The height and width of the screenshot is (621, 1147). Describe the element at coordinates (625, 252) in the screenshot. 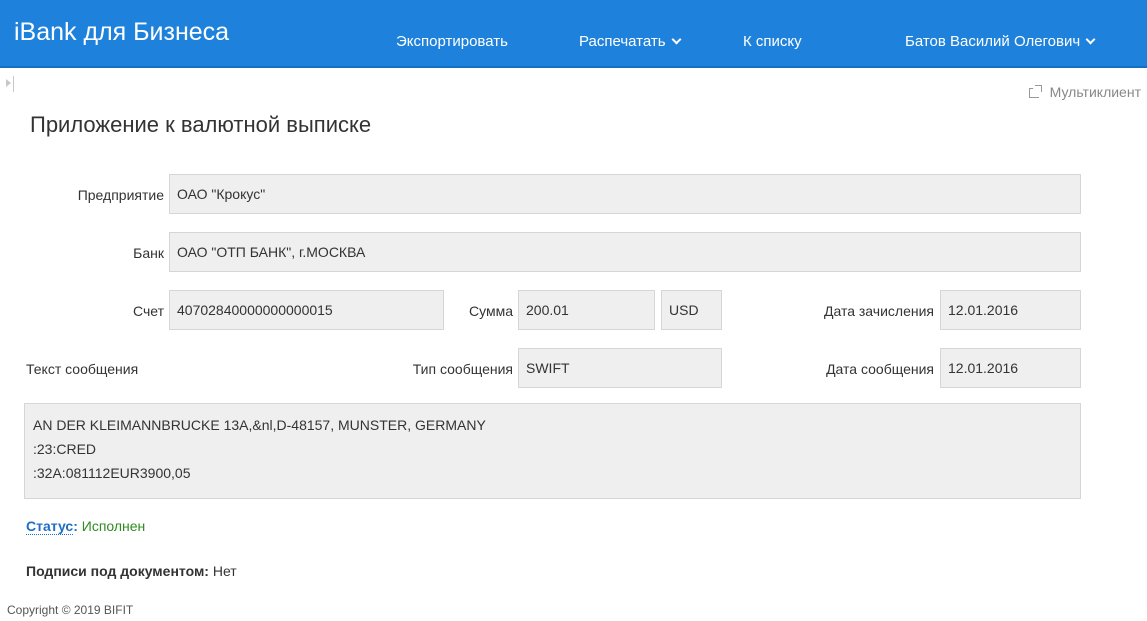

I see `bank-field: ОАО "ОТП БАНК", г.МОСКВА` at that location.